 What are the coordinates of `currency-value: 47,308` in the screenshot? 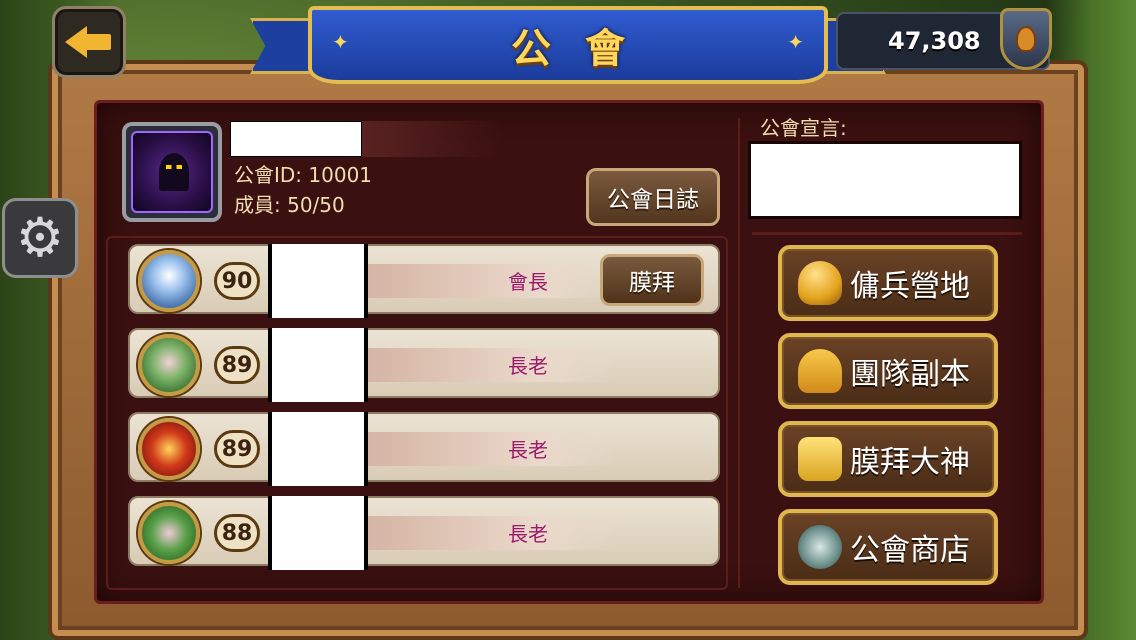 It's located at (934, 41).